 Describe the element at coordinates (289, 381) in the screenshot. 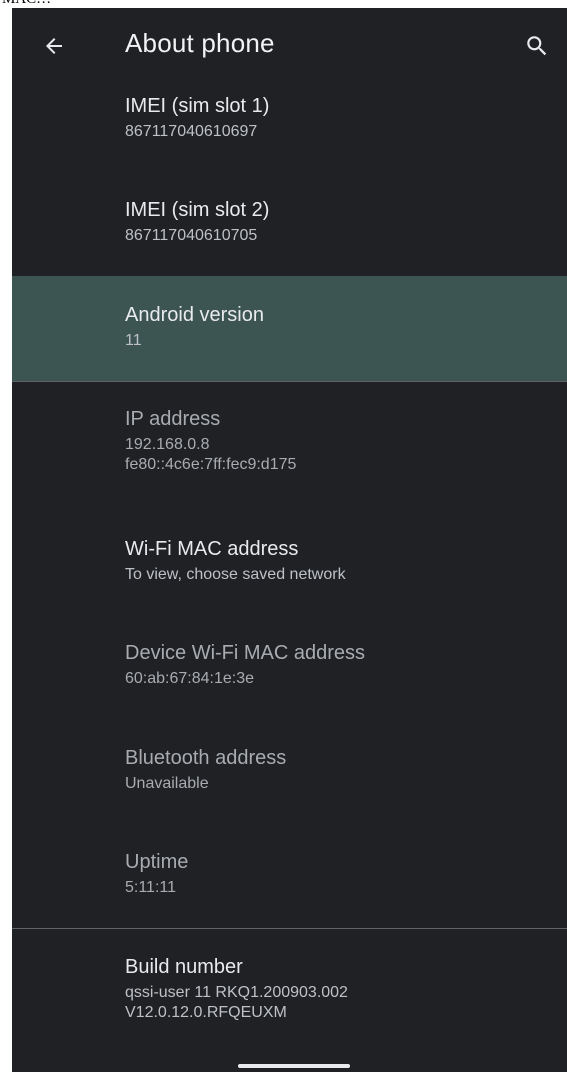

I see `section-divider` at that location.